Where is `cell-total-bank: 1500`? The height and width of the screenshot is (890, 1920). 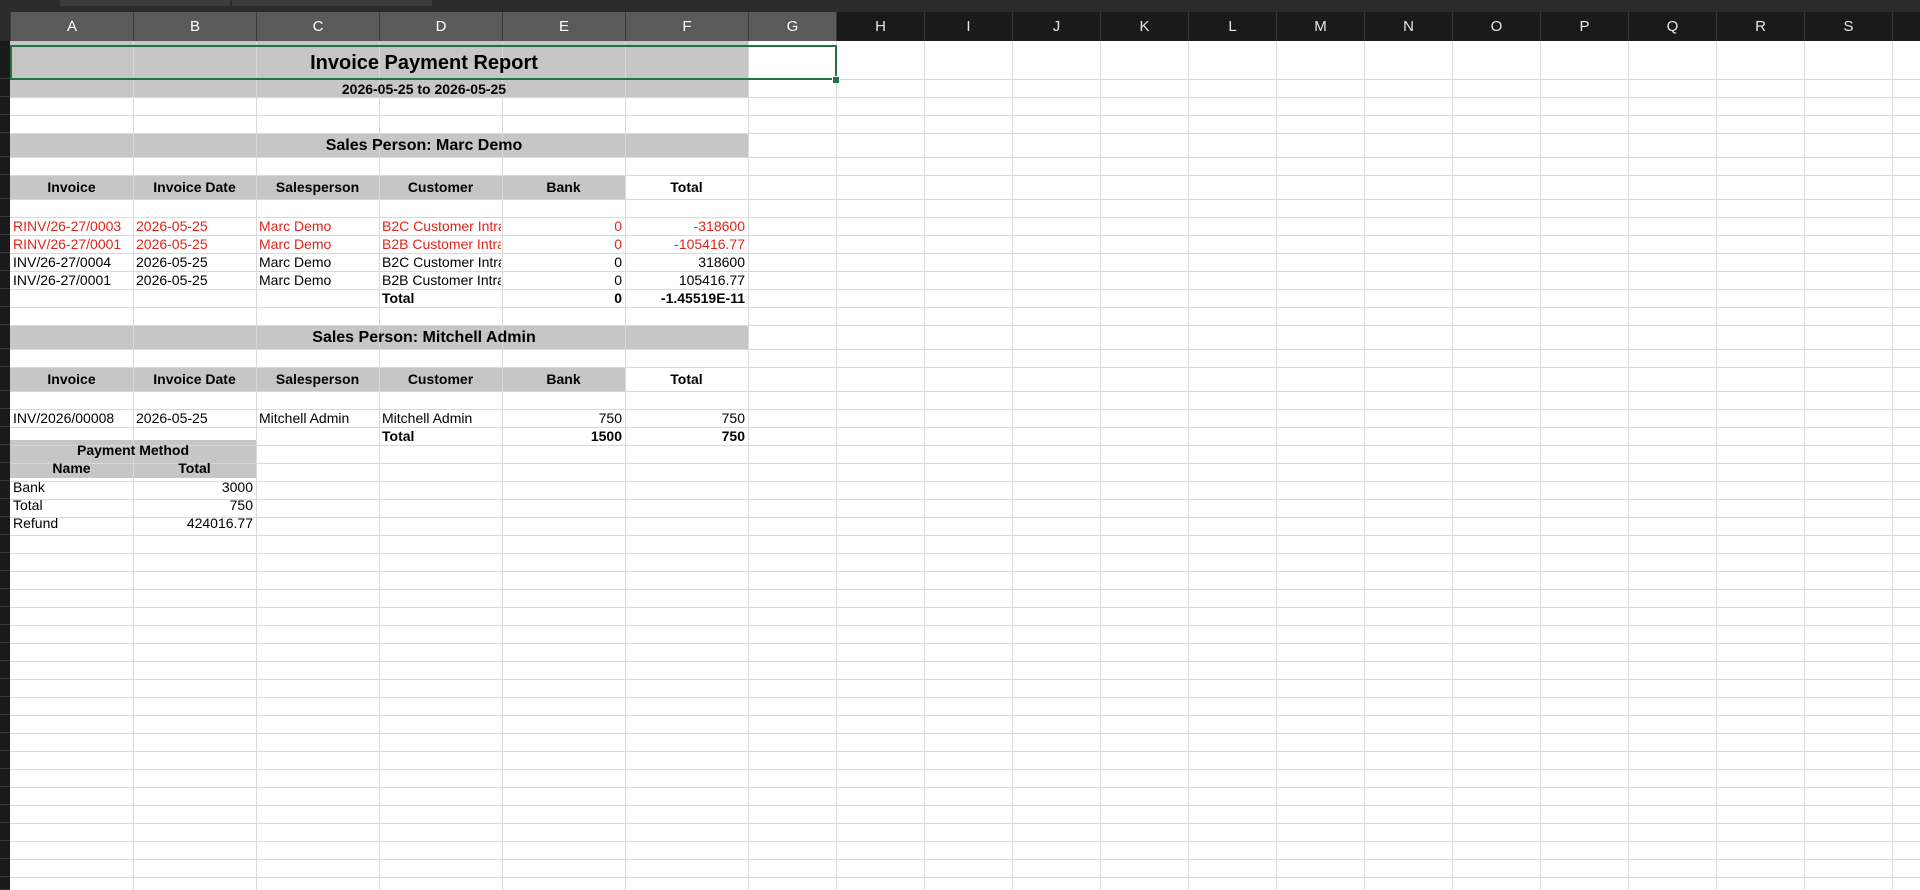
cell-total-bank: 1500 is located at coordinates (563, 436).